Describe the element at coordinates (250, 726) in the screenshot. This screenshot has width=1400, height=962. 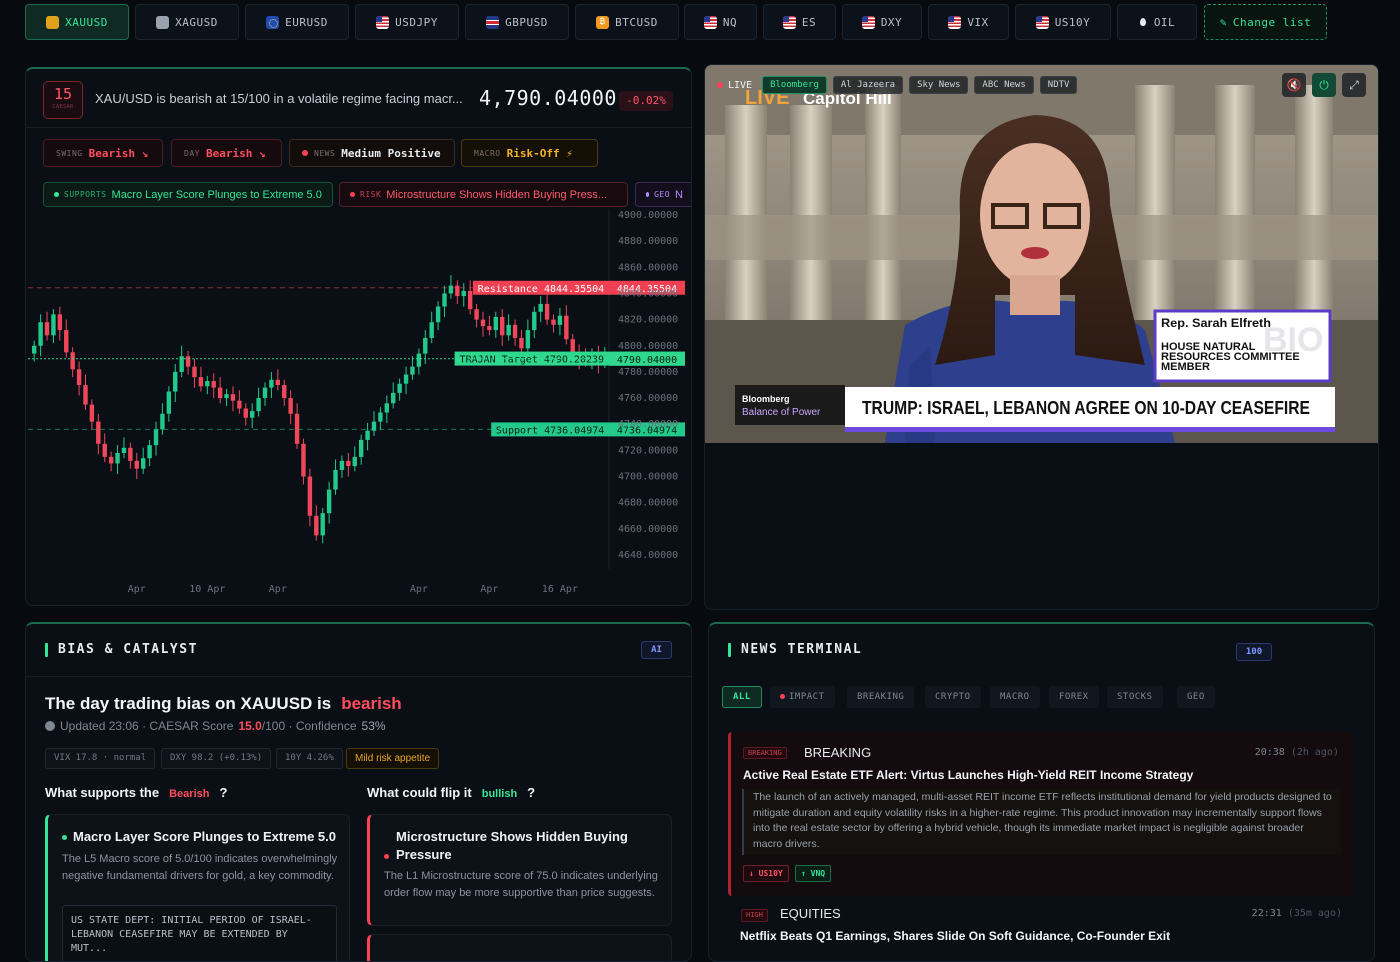
I see `caesar-score: 15.0` at that location.